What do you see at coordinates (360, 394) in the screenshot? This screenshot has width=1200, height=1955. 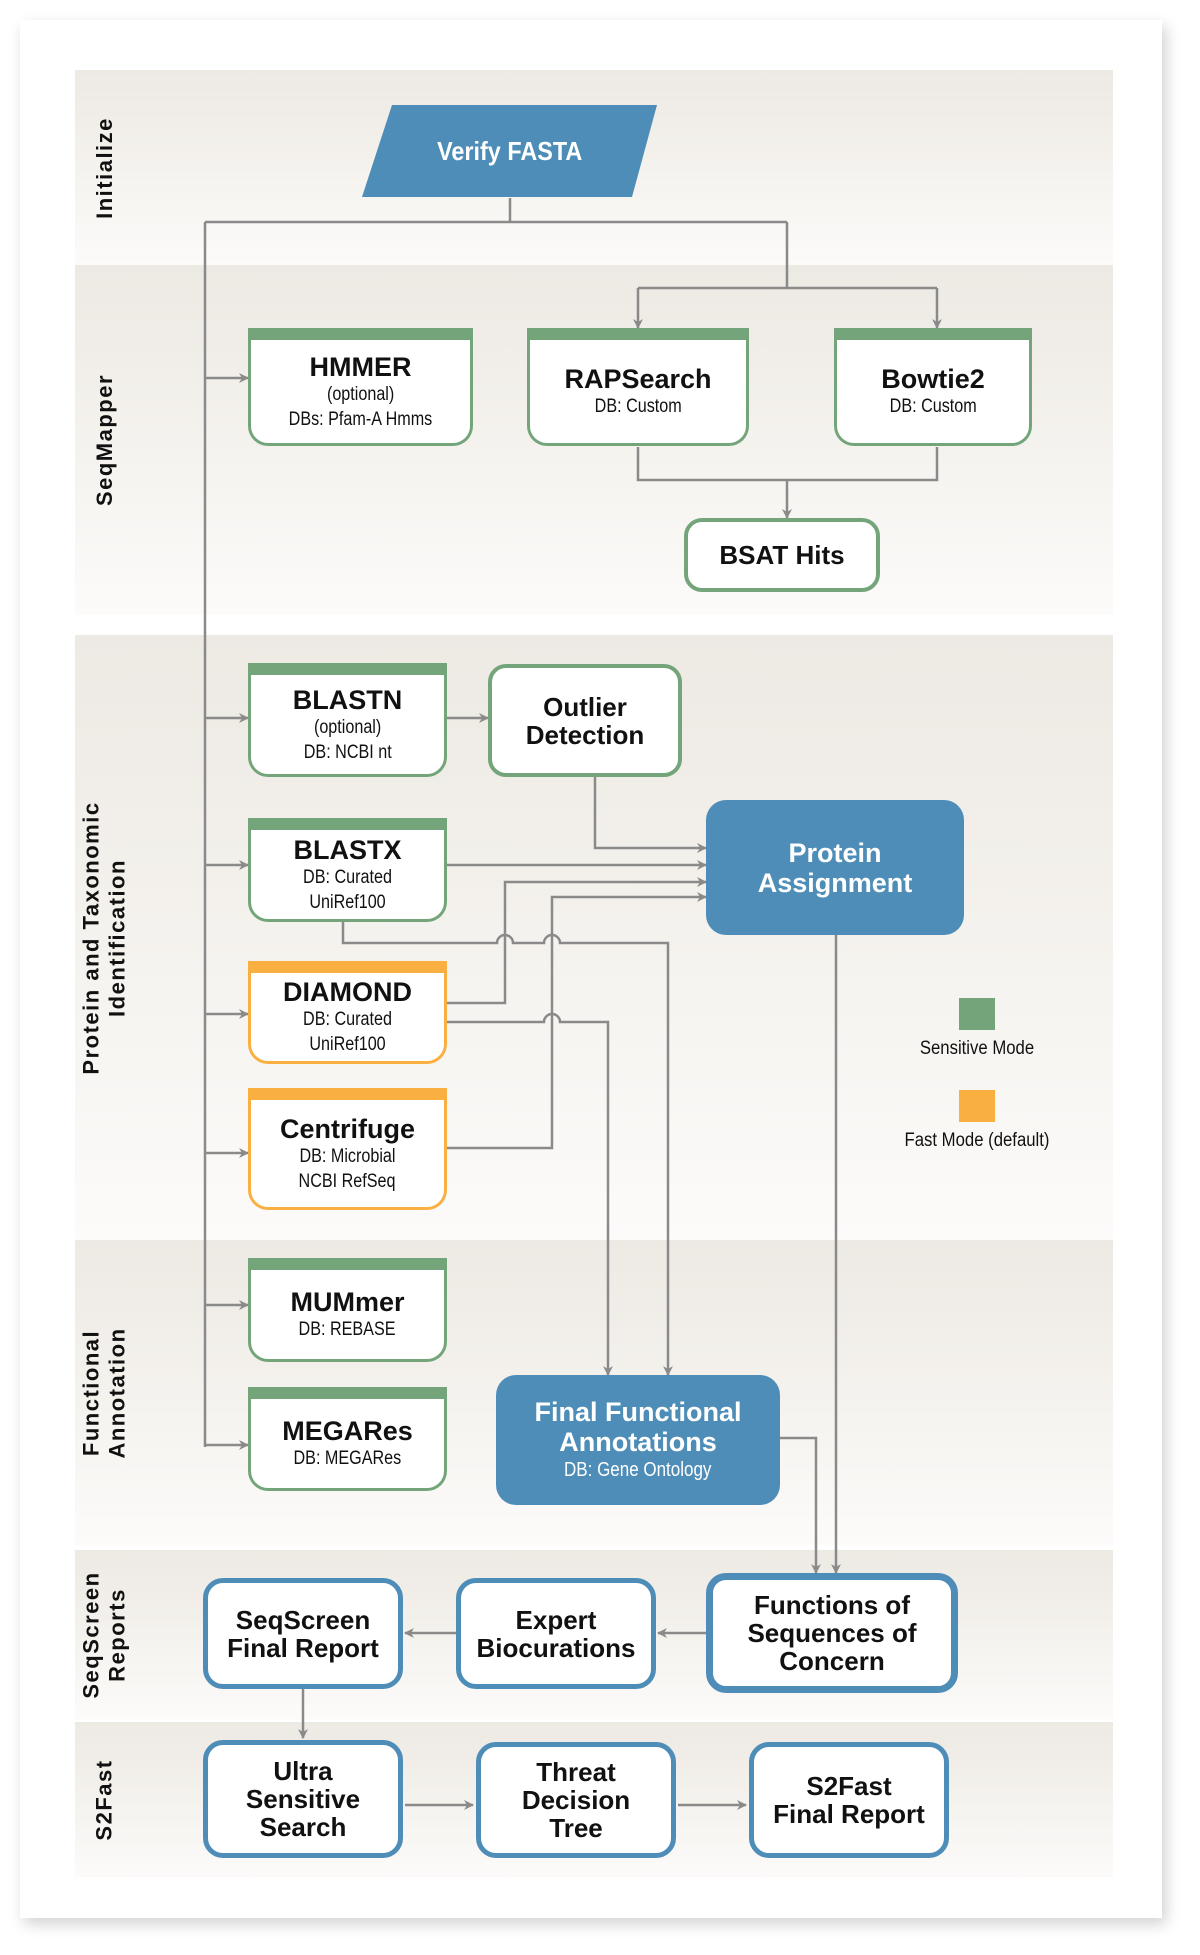 I see `hmmer-note: (optional)` at bounding box center [360, 394].